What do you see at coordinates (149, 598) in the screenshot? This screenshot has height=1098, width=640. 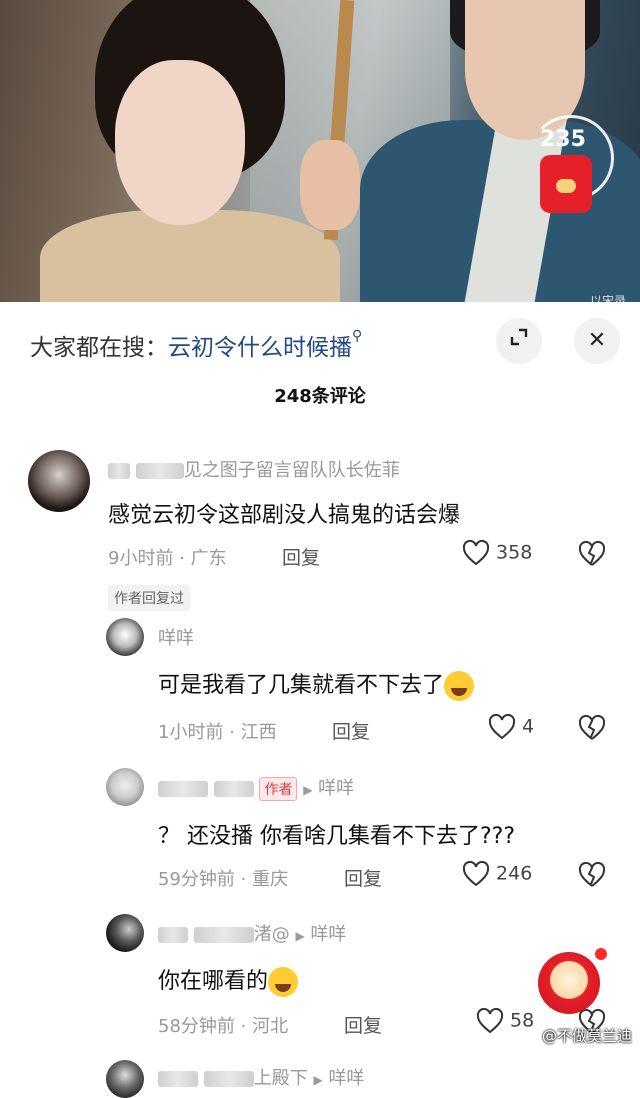 I see `author-replied-badge: 作者回复过` at bounding box center [149, 598].